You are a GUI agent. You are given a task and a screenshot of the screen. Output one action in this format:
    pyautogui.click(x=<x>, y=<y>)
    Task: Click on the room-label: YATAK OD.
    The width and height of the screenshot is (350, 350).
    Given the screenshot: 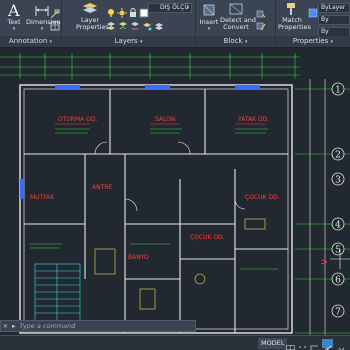 What is the action you would take?
    pyautogui.click(x=253, y=119)
    